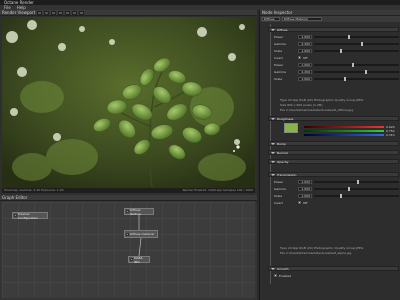 The width and height of the screenshot is (400, 300). Describe the element at coordinates (285, 118) in the screenshot. I see `section-label: Roughness` at that location.